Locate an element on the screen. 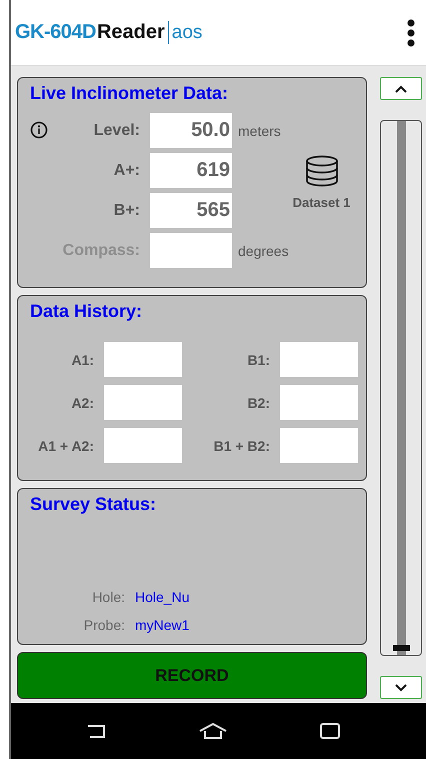  status-label: Probe: is located at coordinates (103, 625).